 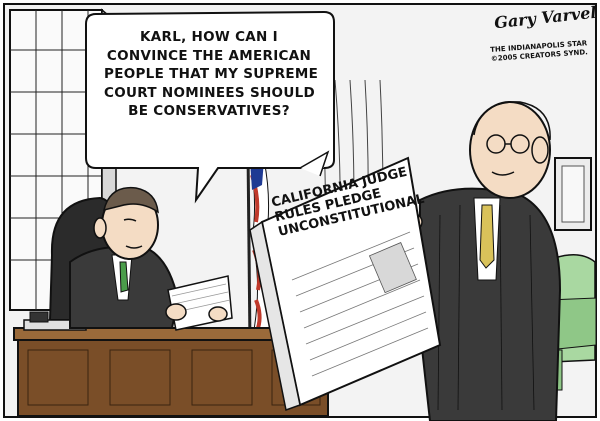 What do you see at coordinates (209, 55) in the screenshot?
I see `speech-line: CONVINCE THE AMERICAN` at bounding box center [209, 55].